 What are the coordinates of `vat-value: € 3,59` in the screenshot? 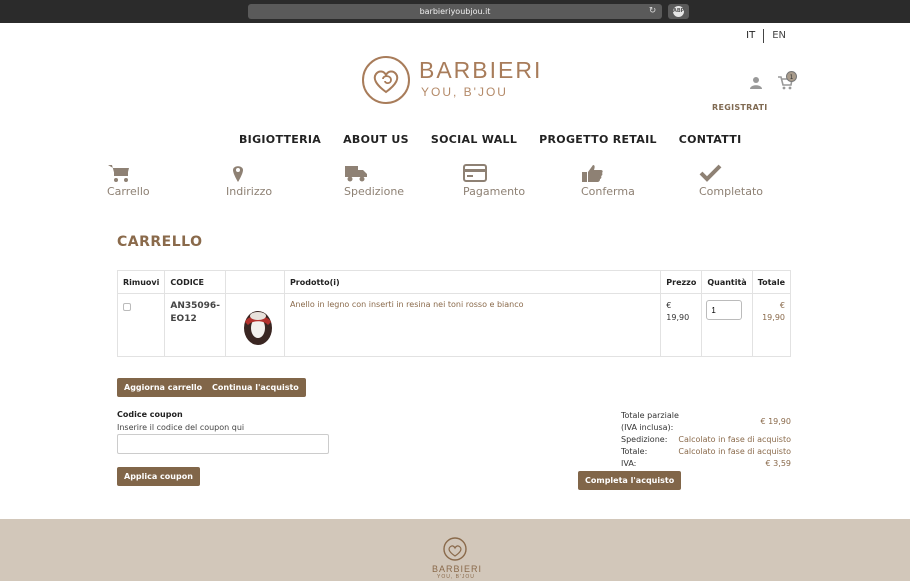 It's located at (778, 463).